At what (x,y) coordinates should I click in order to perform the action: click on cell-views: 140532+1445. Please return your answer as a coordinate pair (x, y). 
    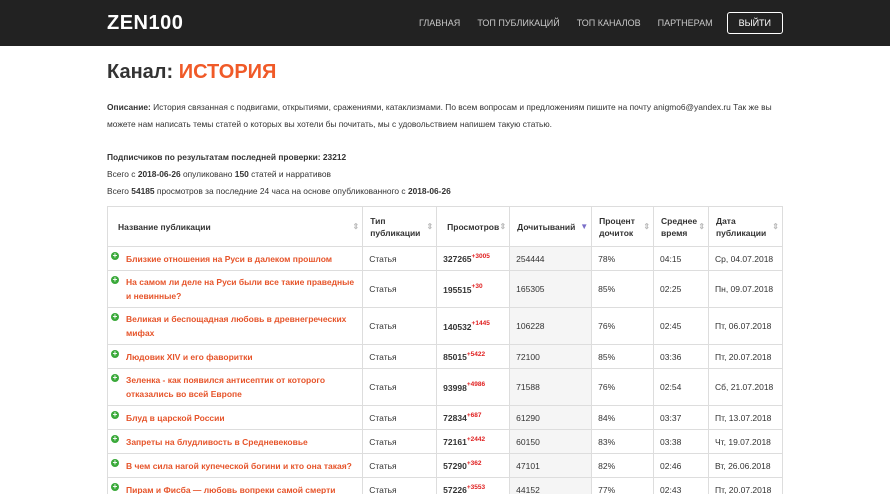
    Looking at the image, I should click on (473, 326).